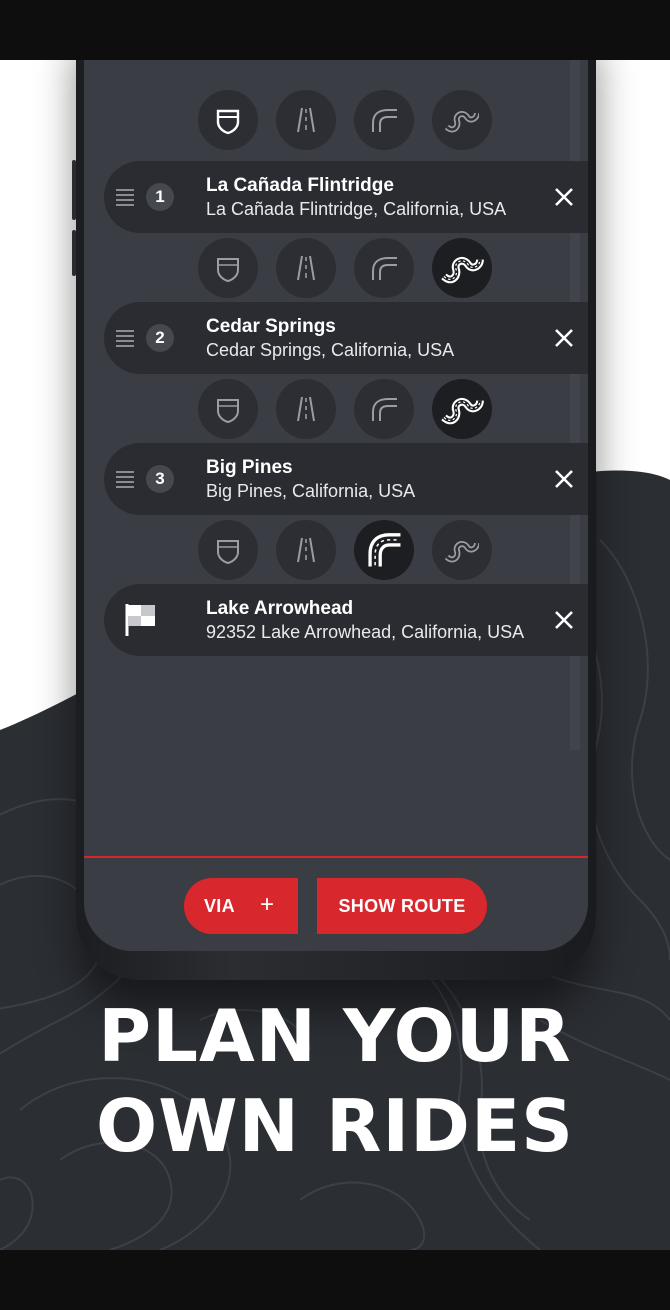 This screenshot has height=1310, width=670. Describe the element at coordinates (267, 904) in the screenshot. I see `plus-icon: +` at that location.